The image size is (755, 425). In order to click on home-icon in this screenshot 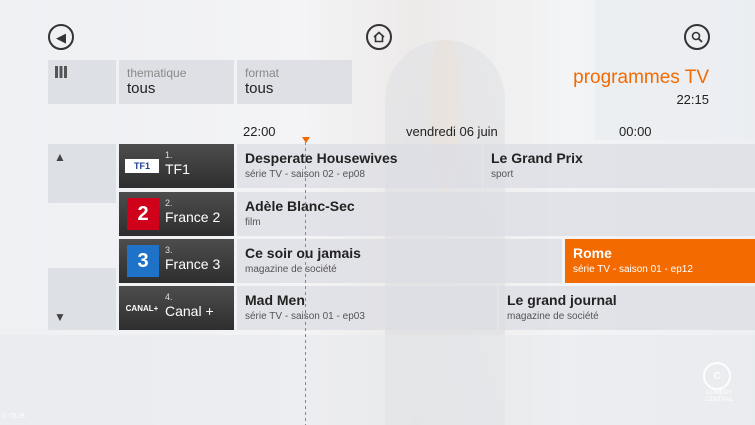, I will do `click(379, 37)`.